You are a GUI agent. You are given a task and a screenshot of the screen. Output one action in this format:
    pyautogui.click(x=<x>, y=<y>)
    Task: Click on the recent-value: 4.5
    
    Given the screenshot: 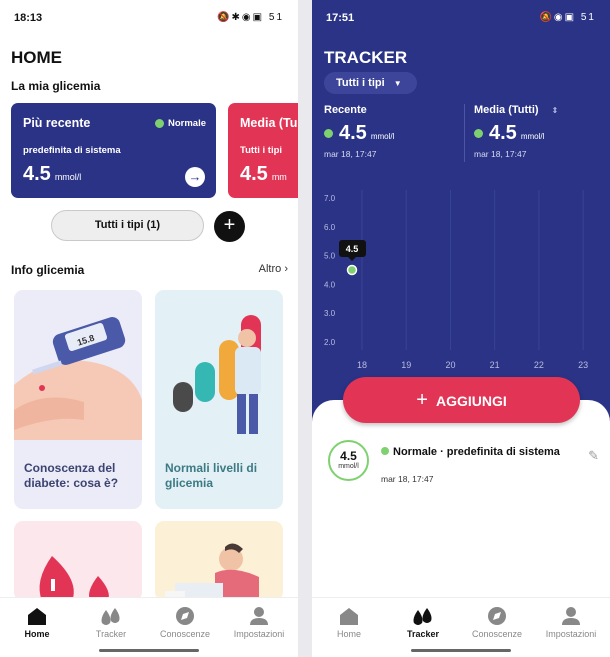 What is the action you would take?
    pyautogui.click(x=37, y=174)
    